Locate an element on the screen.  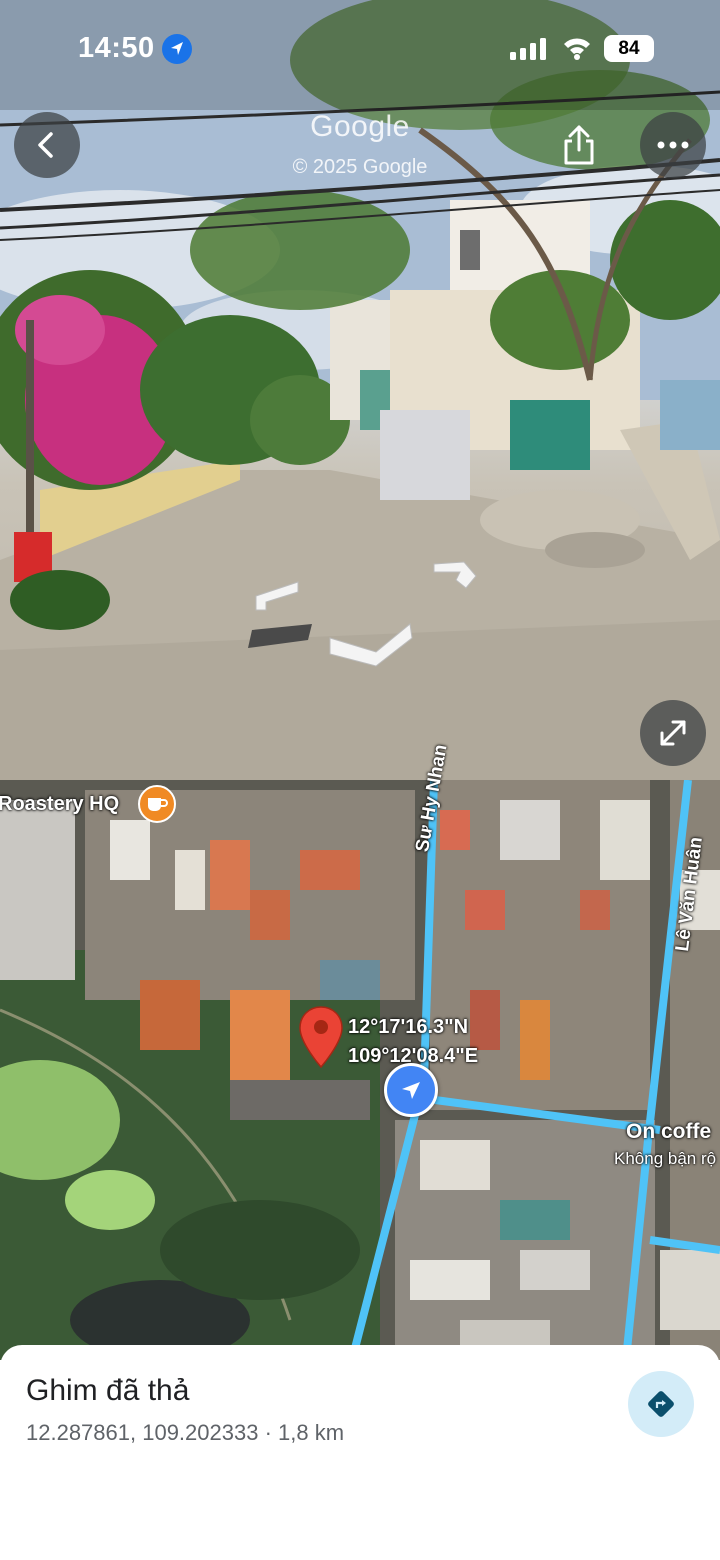
nav-arrow-right is located at coordinates (455, 576).